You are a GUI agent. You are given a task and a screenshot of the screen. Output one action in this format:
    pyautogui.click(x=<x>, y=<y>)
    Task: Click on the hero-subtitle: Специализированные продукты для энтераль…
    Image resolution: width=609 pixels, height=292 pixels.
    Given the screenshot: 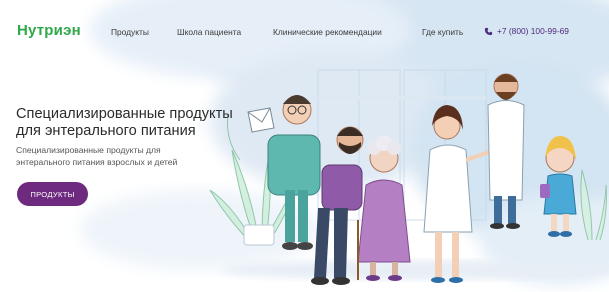 What is the action you would take?
    pyautogui.click(x=136, y=156)
    